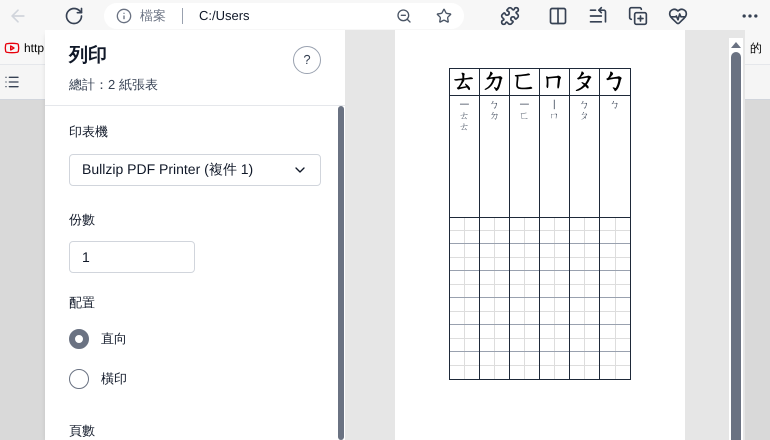 Image resolution: width=770 pixels, height=440 pixels. Describe the element at coordinates (510, 16) in the screenshot. I see `puzzle-icon` at that location.